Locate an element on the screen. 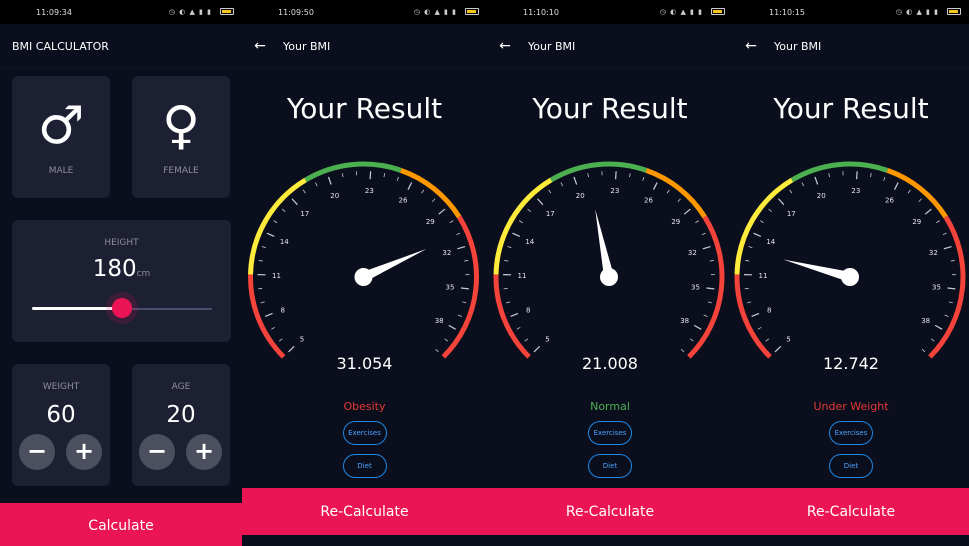 The height and width of the screenshot is (546, 969). age-plus-button: + is located at coordinates (204, 452).